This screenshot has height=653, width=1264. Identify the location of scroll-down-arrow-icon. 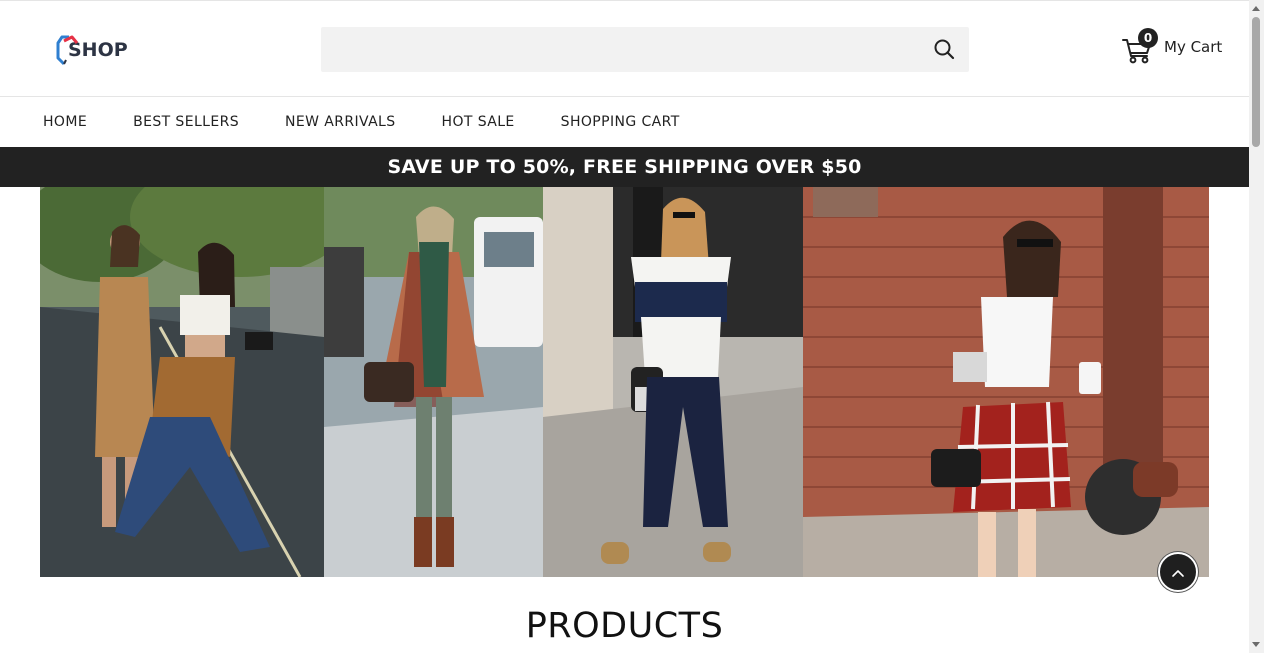
(1256, 644).